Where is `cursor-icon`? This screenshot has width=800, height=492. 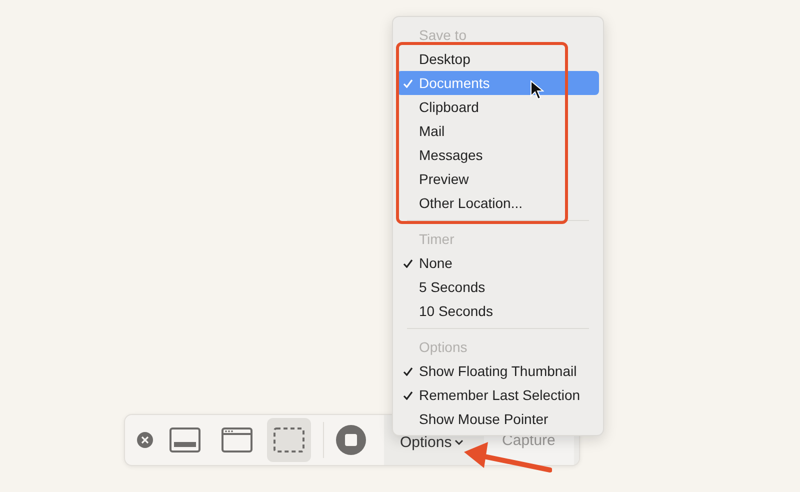
cursor-icon is located at coordinates (537, 90).